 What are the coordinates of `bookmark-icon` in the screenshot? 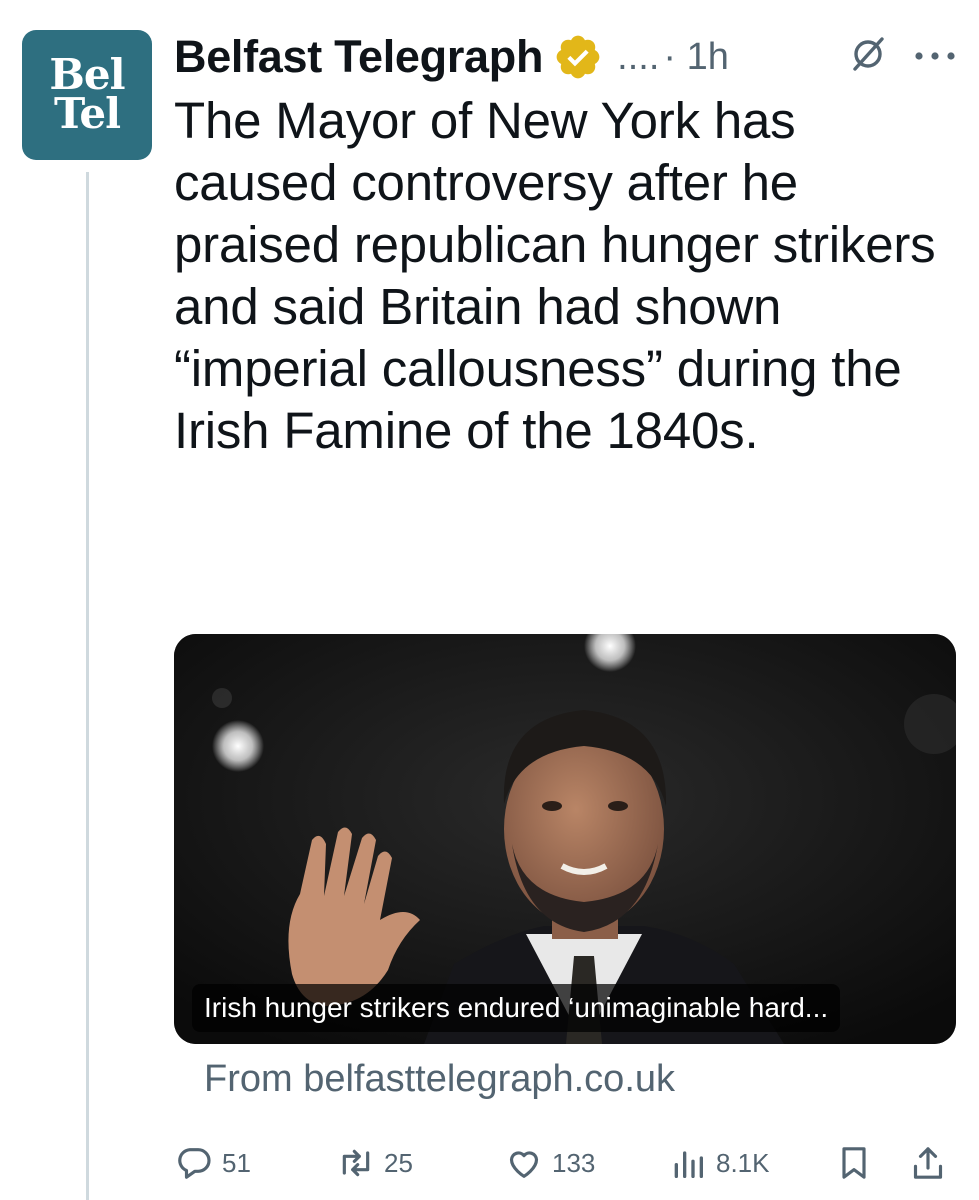 It's located at (854, 1163).